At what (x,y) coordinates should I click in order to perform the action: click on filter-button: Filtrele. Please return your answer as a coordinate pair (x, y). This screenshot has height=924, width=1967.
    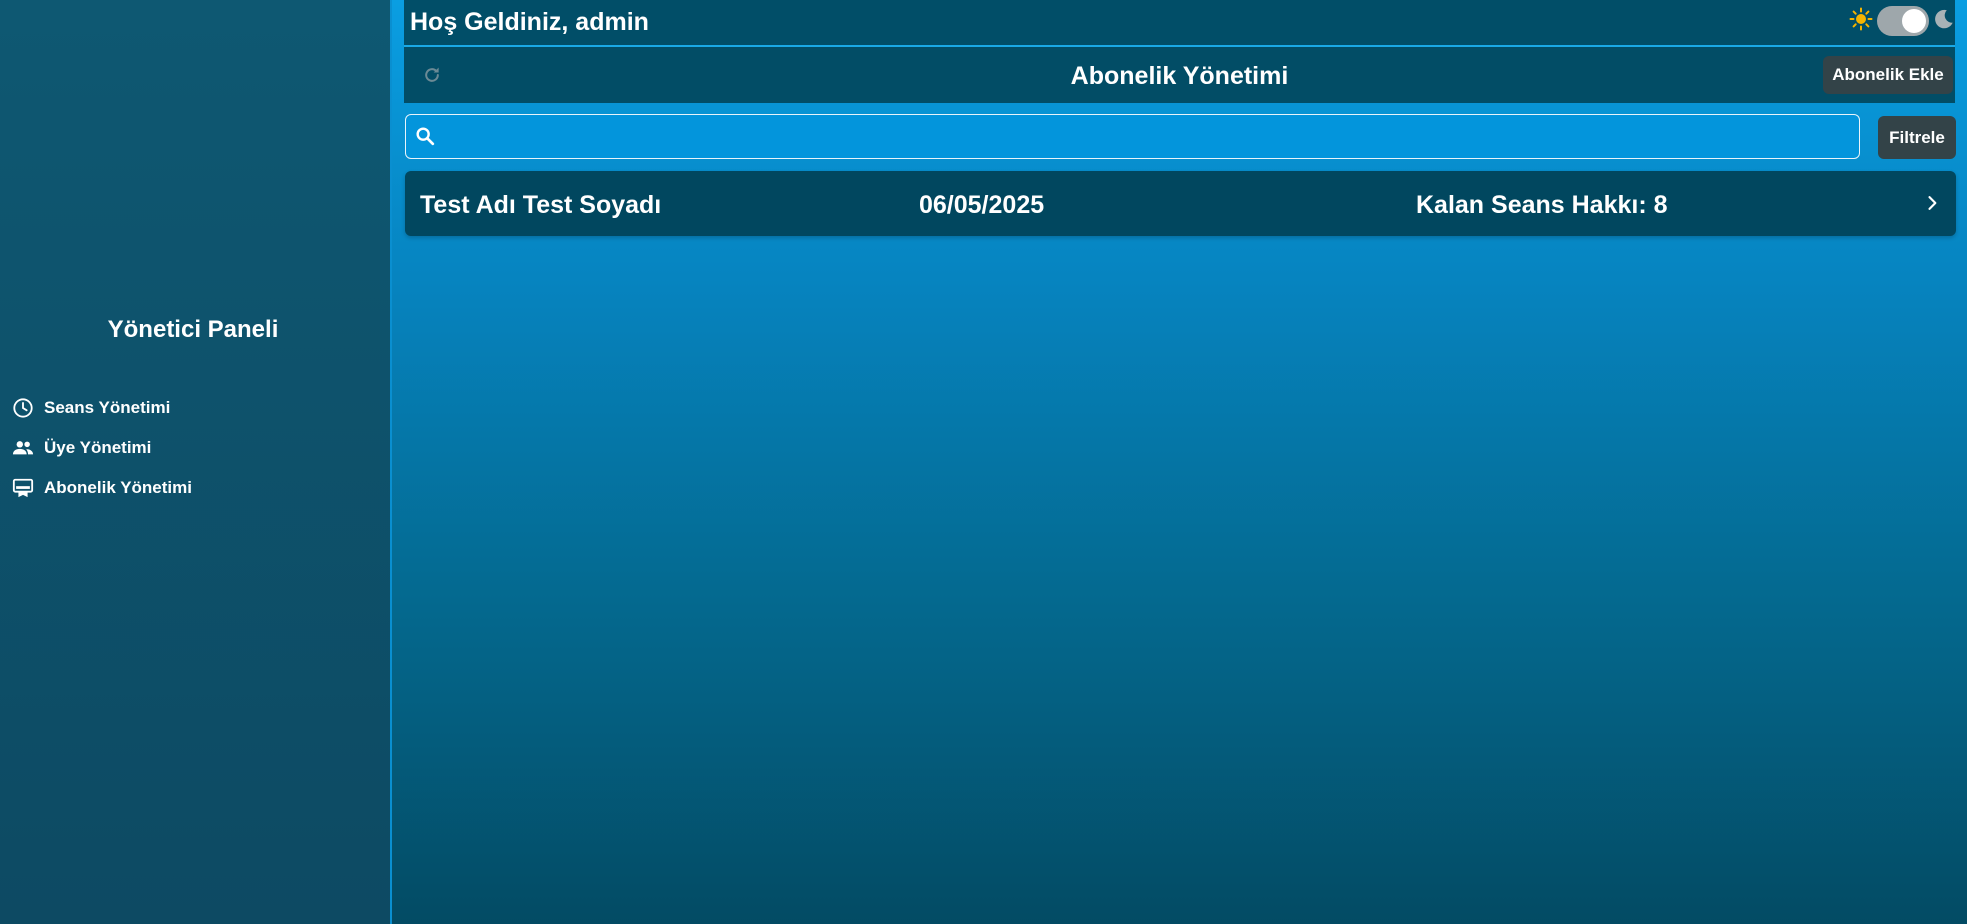
    Looking at the image, I should click on (1917, 137).